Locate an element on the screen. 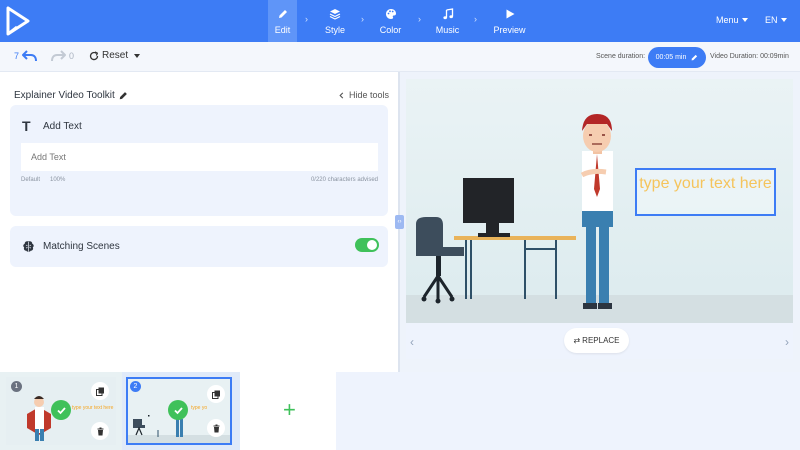 The width and height of the screenshot is (800, 450). scene-2-thumb-text: type yo is located at coordinates (199, 408).